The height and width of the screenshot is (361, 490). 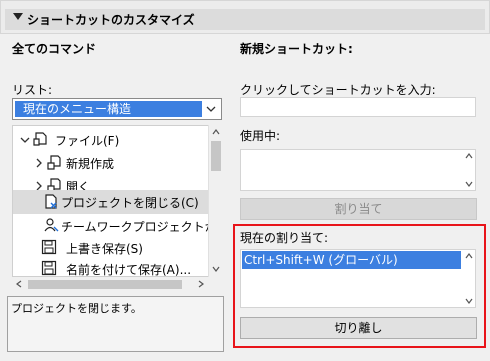 I want to click on assign-button: 割り当て, so click(x=358, y=209).